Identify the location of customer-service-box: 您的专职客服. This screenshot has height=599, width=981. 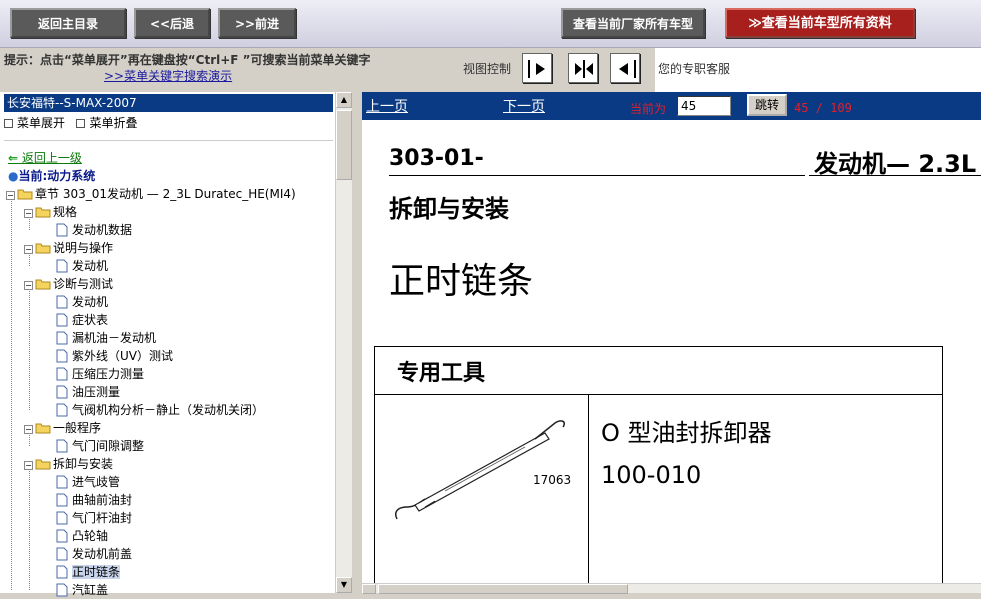
(818, 70).